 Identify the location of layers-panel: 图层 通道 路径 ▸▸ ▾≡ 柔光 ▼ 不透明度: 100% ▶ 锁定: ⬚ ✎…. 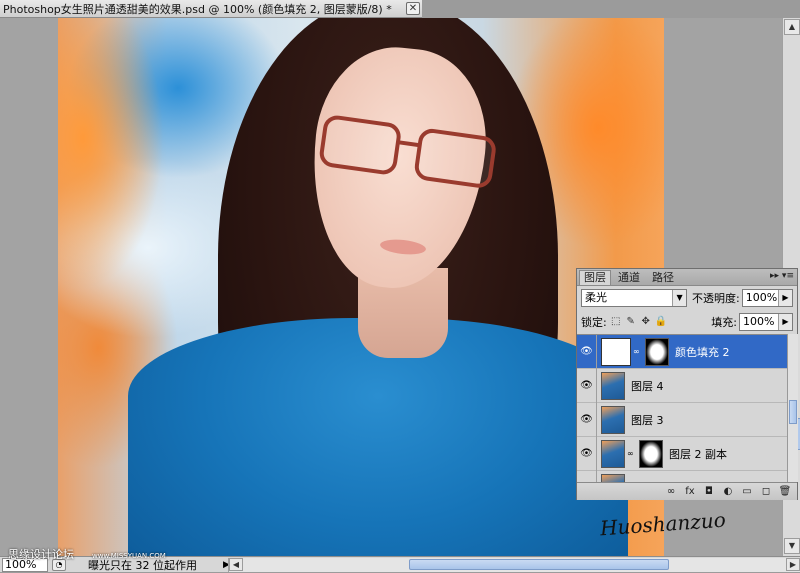
(687, 384).